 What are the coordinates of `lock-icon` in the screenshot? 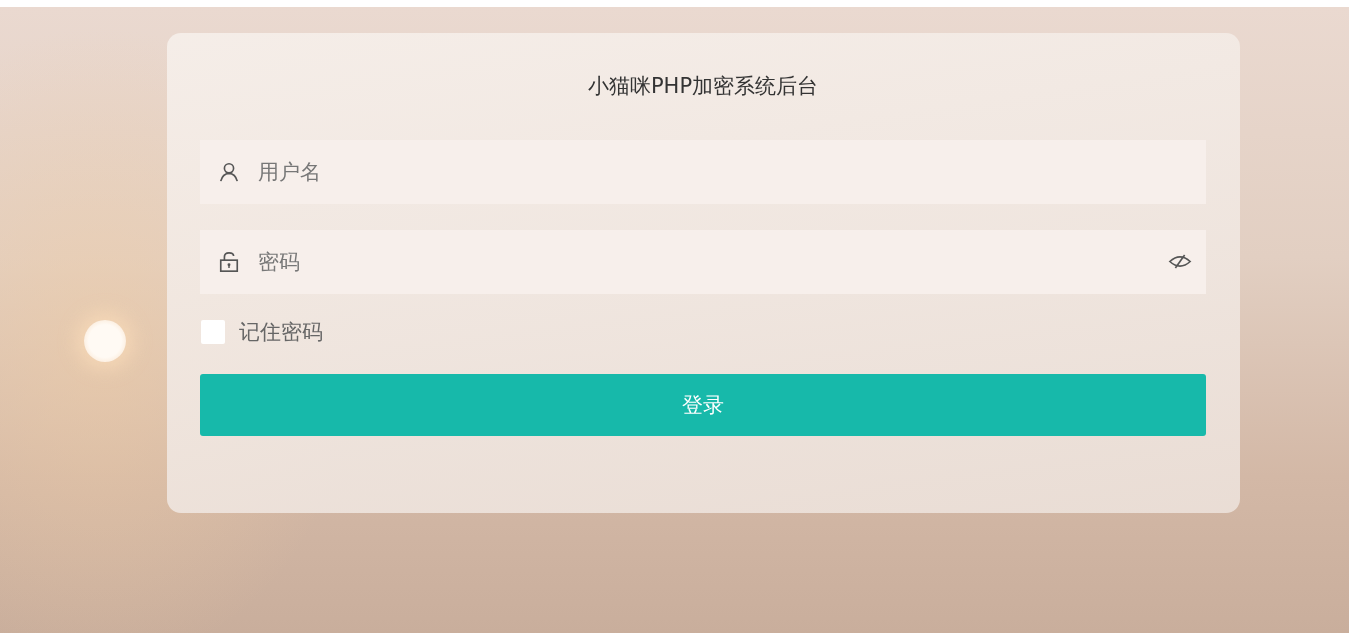 It's located at (229, 262).